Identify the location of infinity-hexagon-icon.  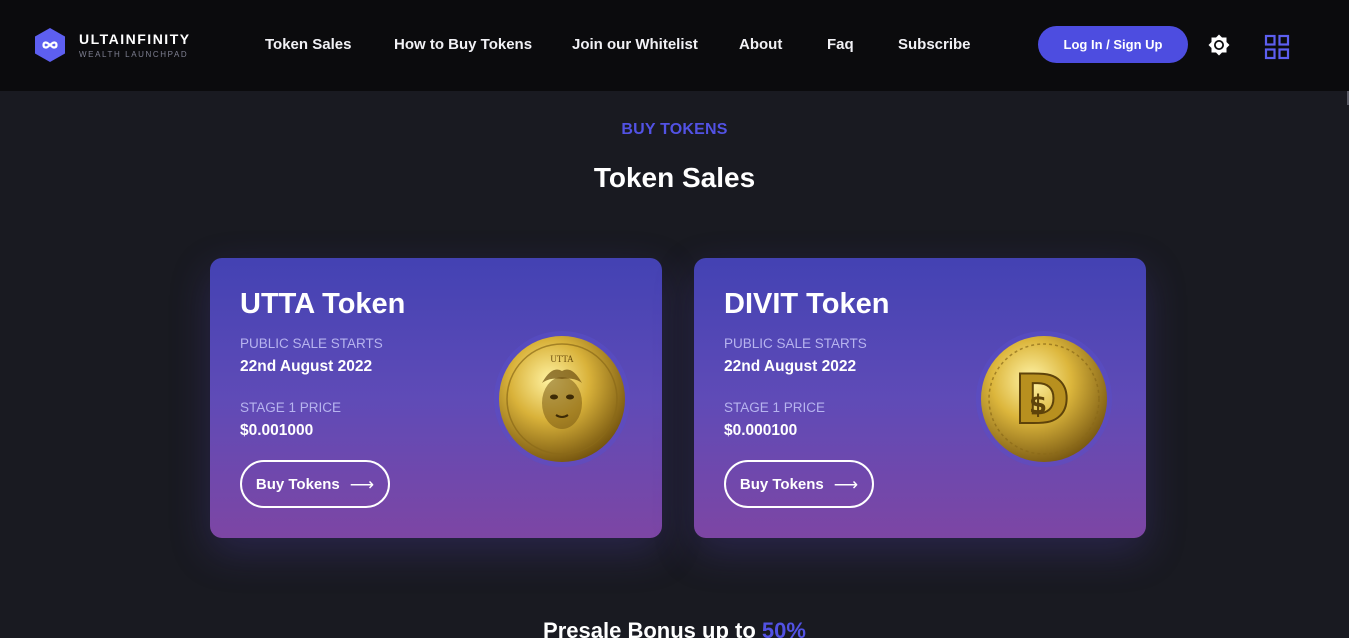
(50, 45).